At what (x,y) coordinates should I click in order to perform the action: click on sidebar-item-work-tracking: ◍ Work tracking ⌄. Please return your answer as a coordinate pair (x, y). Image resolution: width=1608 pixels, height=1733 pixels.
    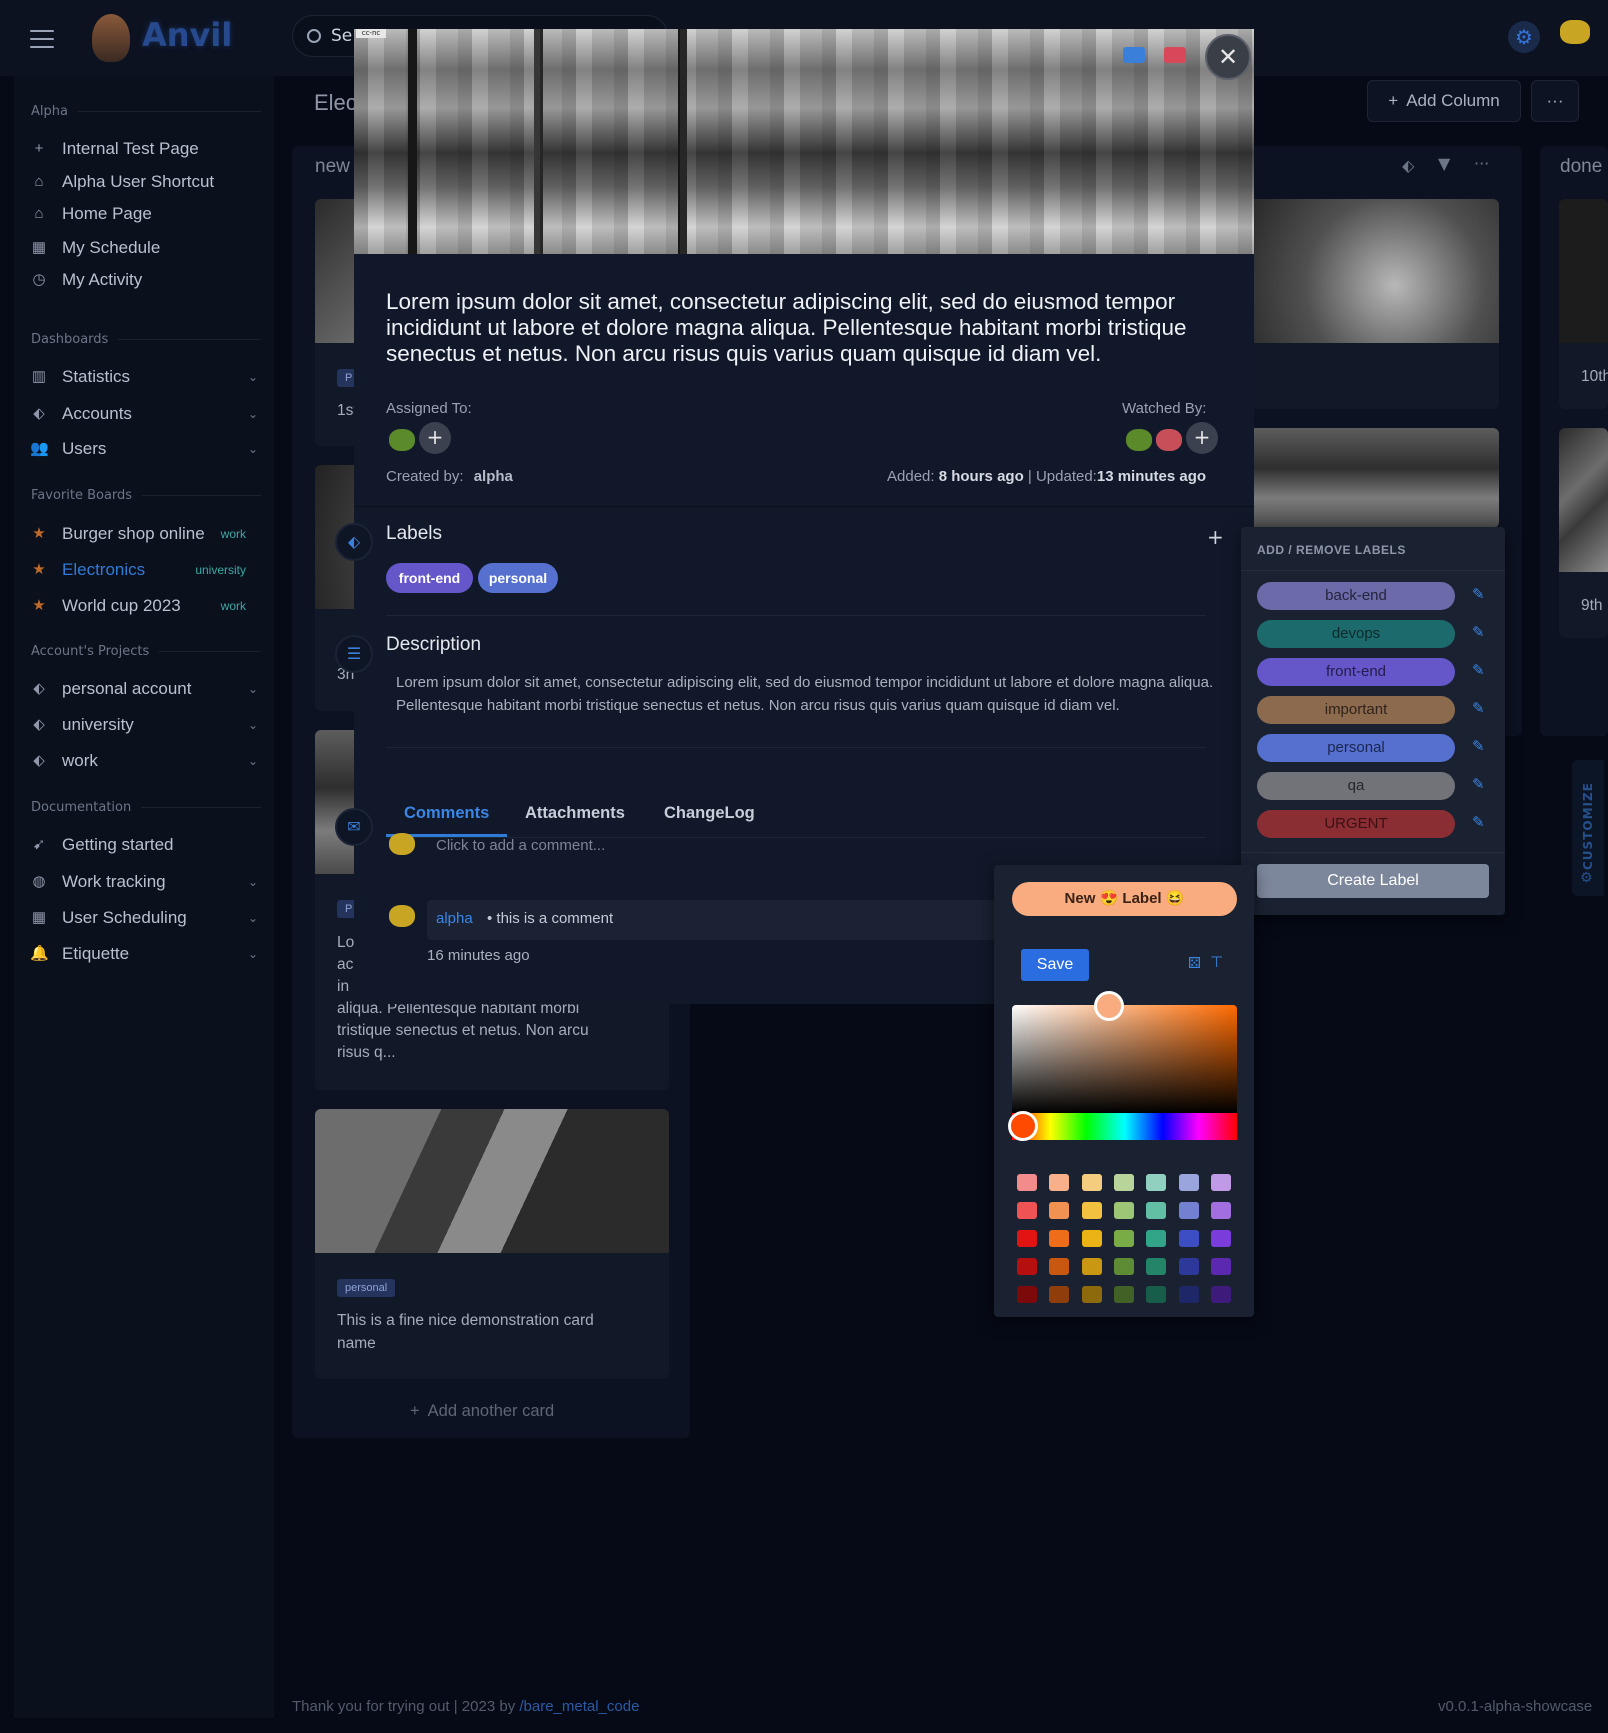
    Looking at the image, I should click on (149, 882).